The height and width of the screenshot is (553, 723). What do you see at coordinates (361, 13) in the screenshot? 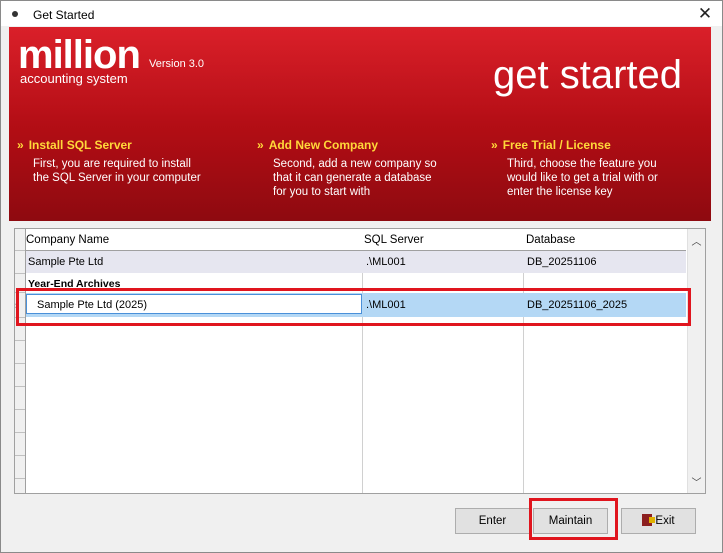
I see `title-bar: Get Started ✕` at bounding box center [361, 13].